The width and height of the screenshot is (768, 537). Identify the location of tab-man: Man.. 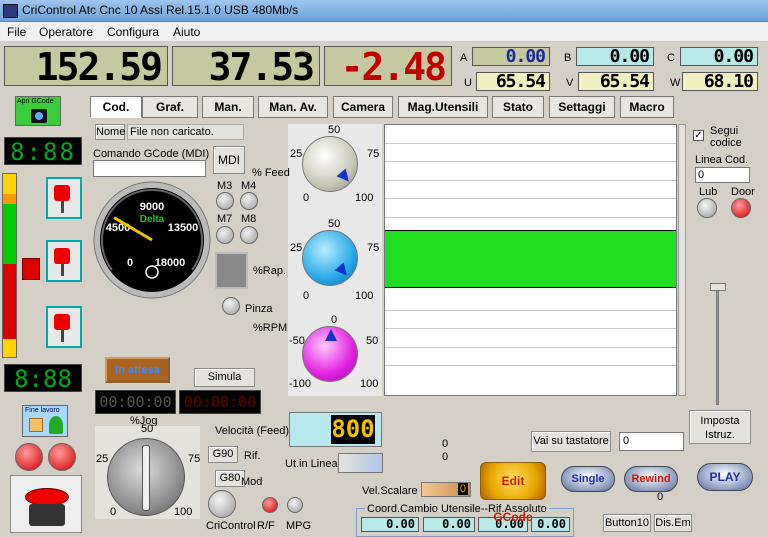
(228, 107).